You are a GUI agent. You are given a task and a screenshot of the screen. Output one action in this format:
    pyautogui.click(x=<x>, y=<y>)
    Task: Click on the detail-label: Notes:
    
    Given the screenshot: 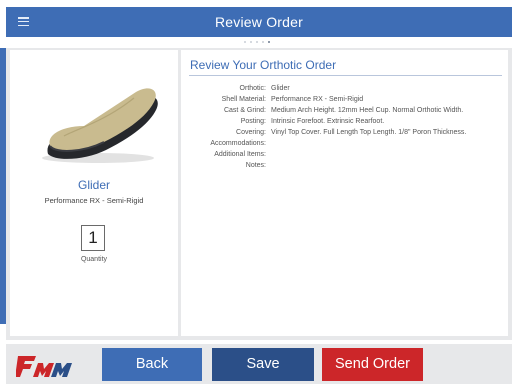 What is the action you would take?
    pyautogui.click(x=255, y=165)
    